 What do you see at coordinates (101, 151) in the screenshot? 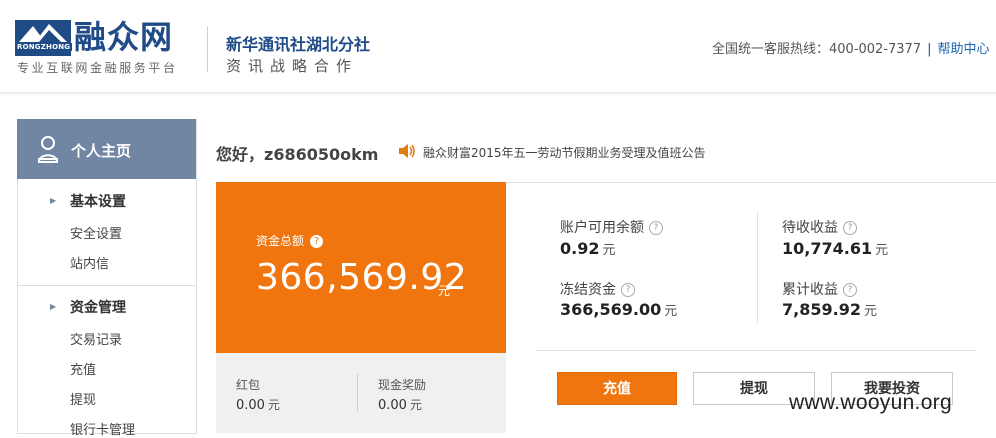
I see `sidebar-home-label: 个人主页` at bounding box center [101, 151].